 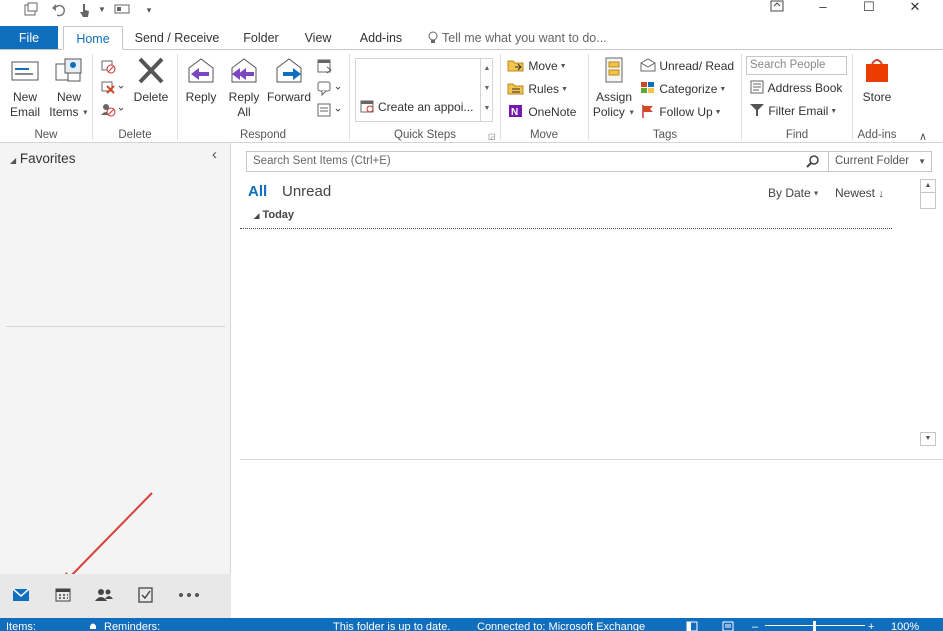 What do you see at coordinates (537, 66) in the screenshot?
I see `move-button: Move ▼` at bounding box center [537, 66].